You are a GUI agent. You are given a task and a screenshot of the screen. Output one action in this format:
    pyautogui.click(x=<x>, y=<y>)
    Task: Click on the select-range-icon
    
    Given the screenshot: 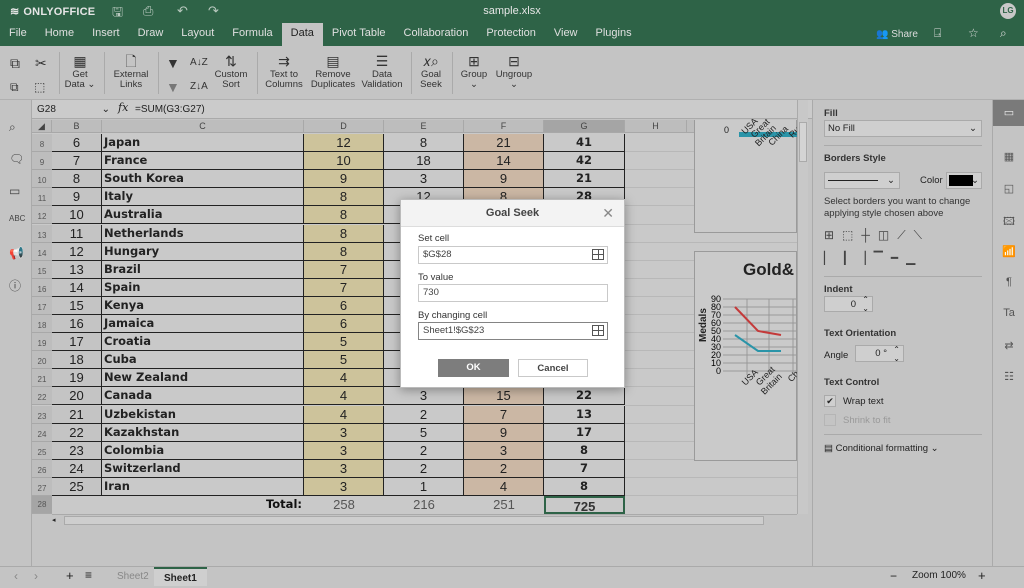 What is the action you would take?
    pyautogui.click(x=598, y=254)
    